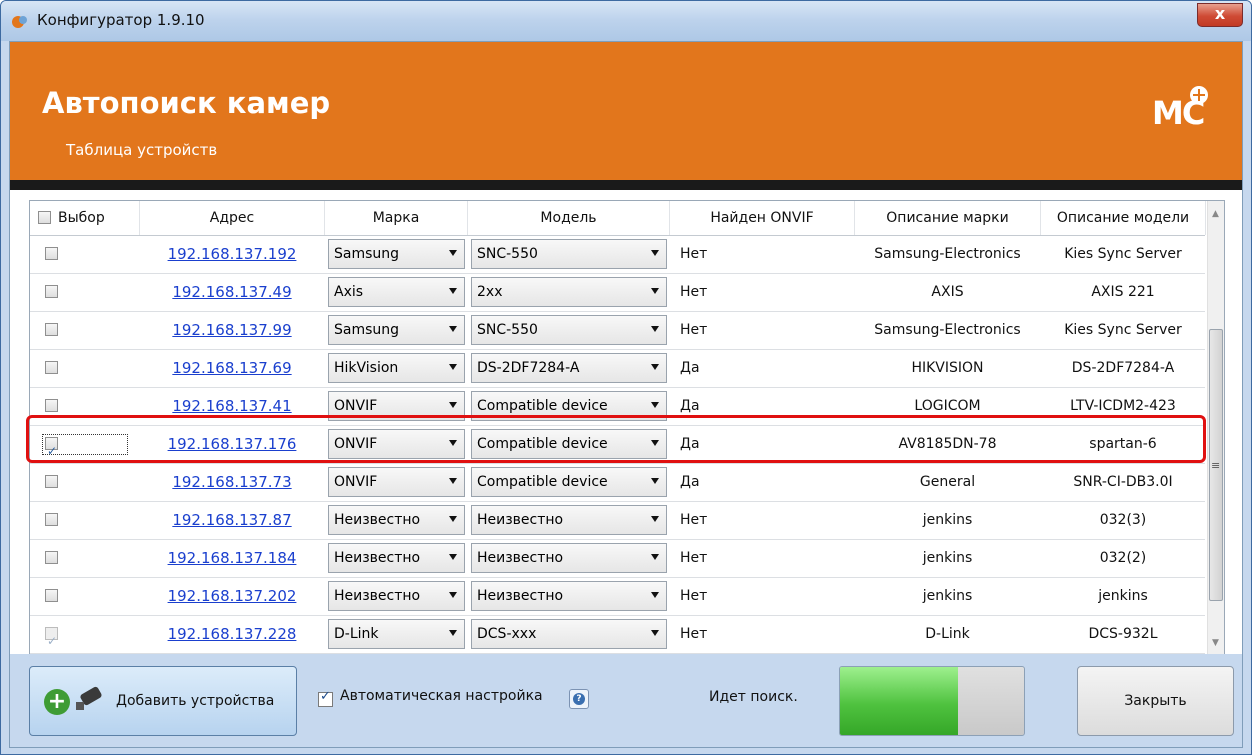 This screenshot has width=1252, height=755. I want to click on column-header-brand-desc: Описание марки, so click(948, 218).